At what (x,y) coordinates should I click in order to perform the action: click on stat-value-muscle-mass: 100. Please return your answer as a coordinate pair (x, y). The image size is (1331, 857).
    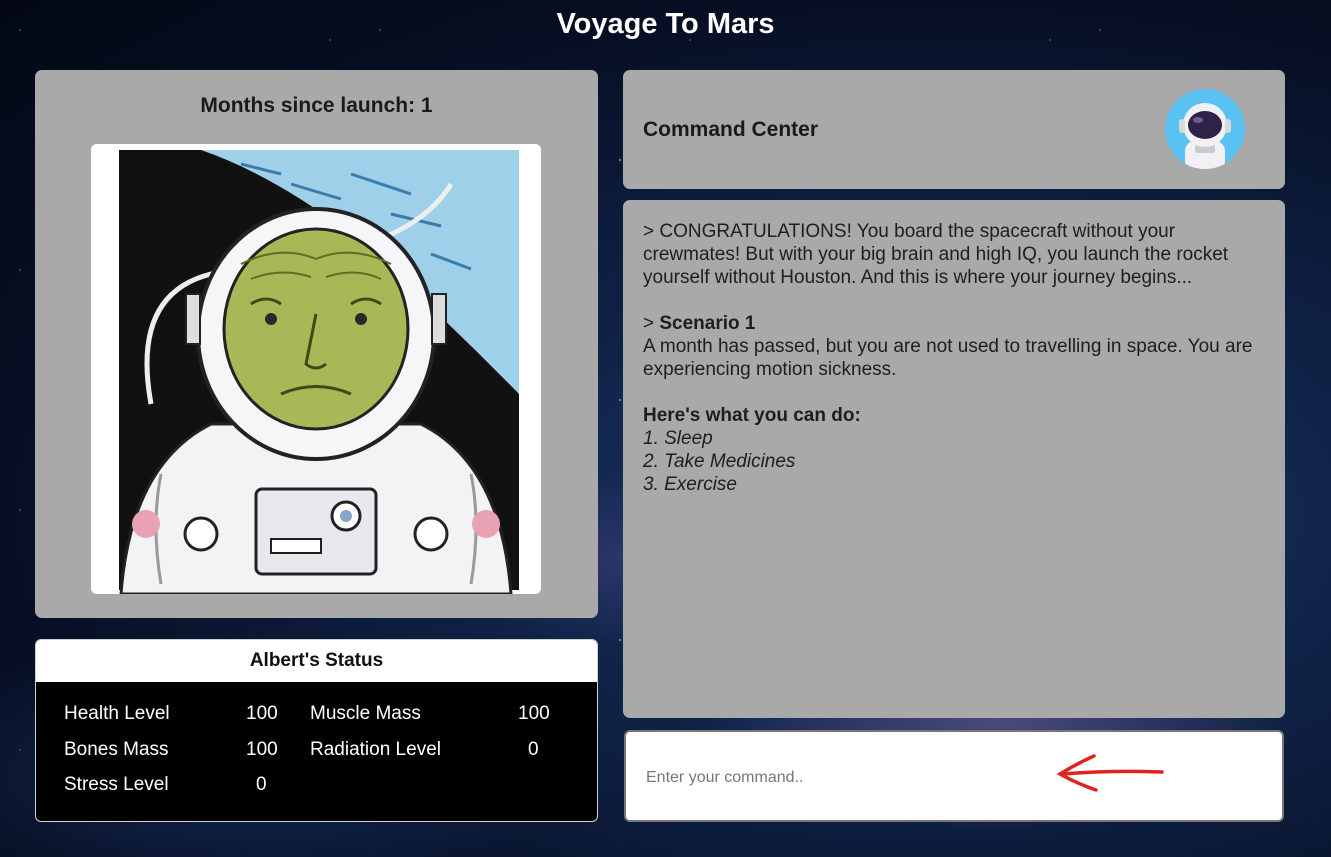
    Looking at the image, I should click on (534, 713).